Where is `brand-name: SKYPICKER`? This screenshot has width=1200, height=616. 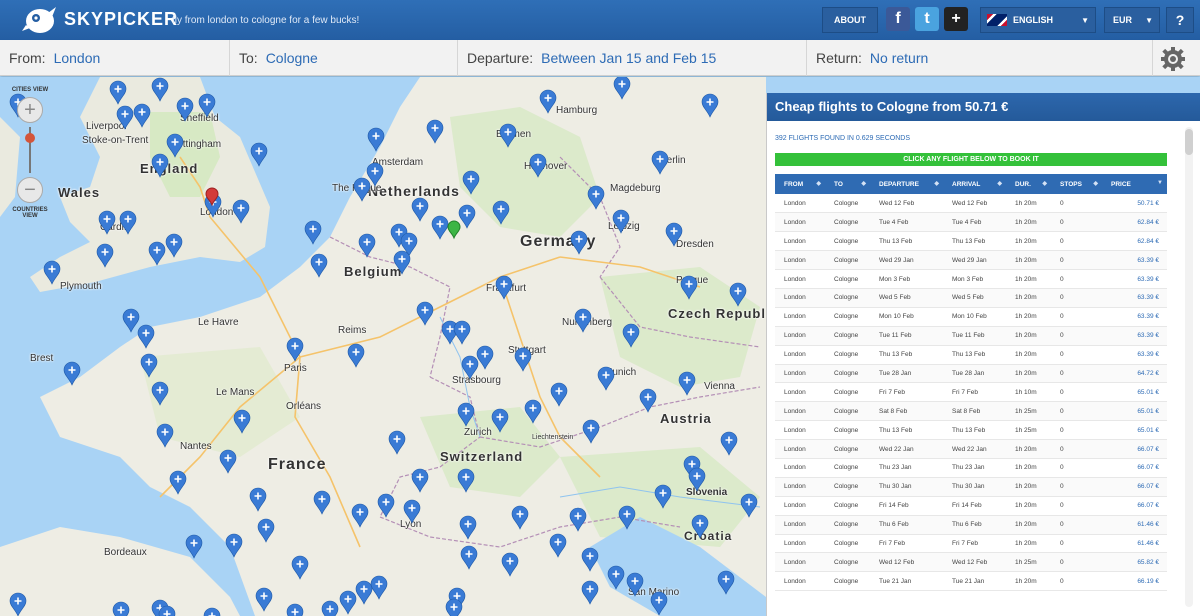
brand-name: SKYPICKER is located at coordinates (121, 19).